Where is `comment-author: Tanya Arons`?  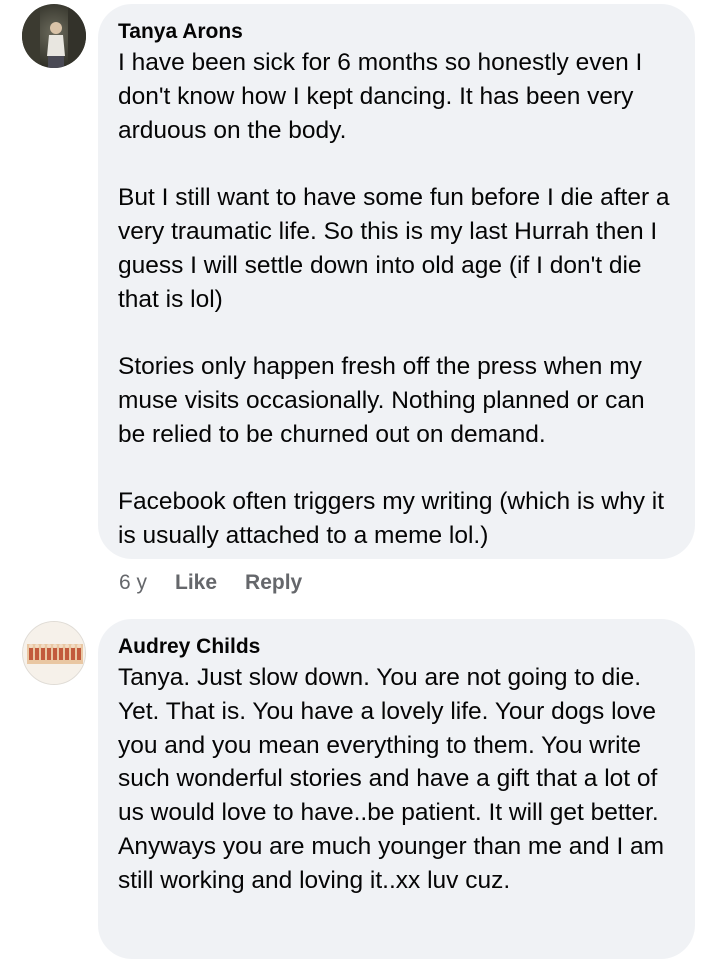 comment-author: Tanya Arons is located at coordinates (396, 32).